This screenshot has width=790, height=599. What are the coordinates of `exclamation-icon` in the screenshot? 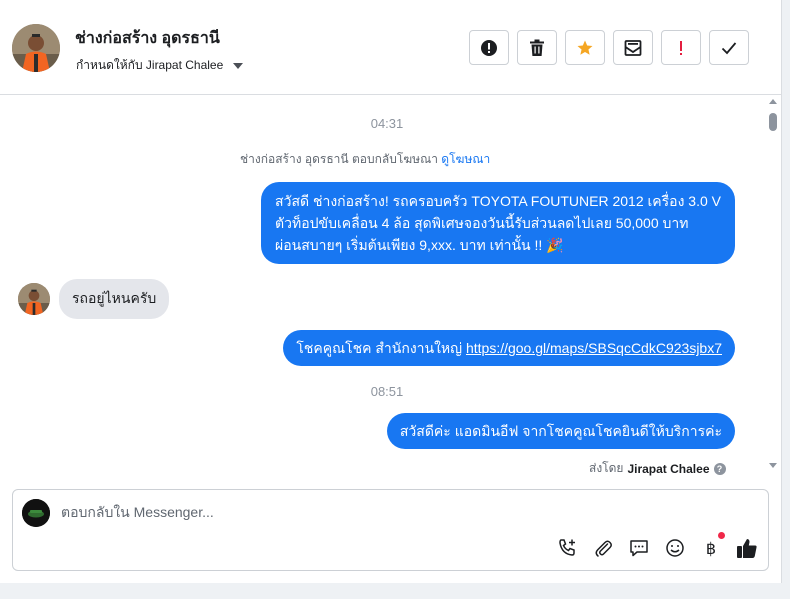 It's located at (681, 47).